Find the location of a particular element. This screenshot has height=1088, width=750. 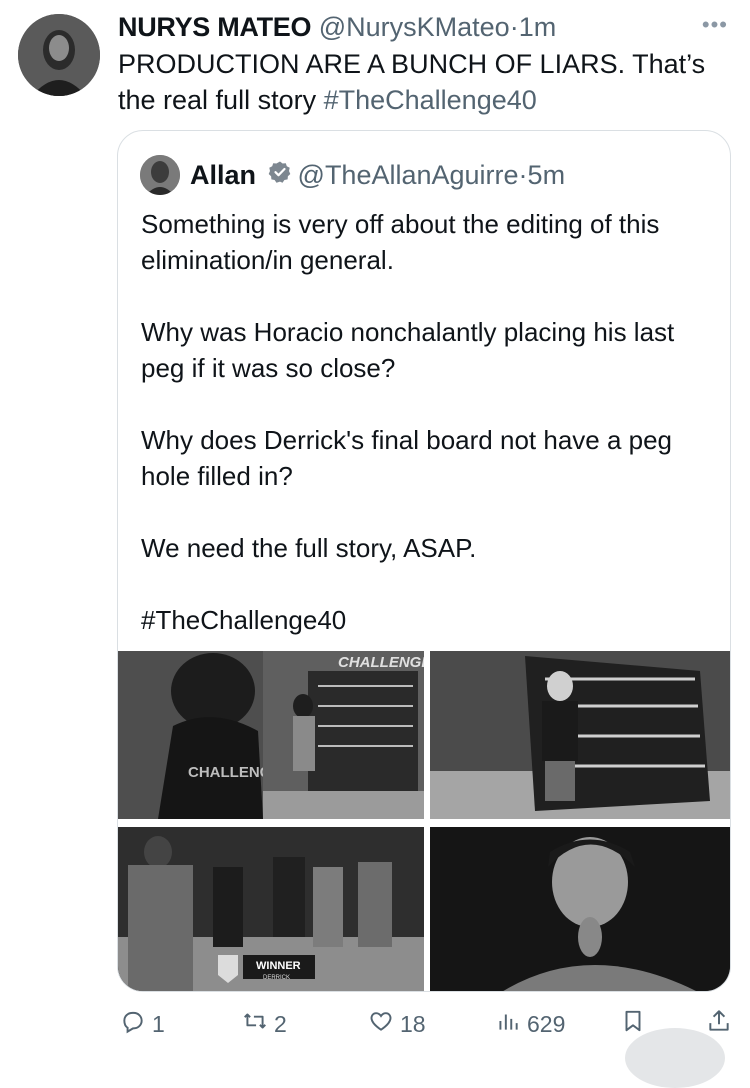

repost-button: 2 is located at coordinates (264, 1024).